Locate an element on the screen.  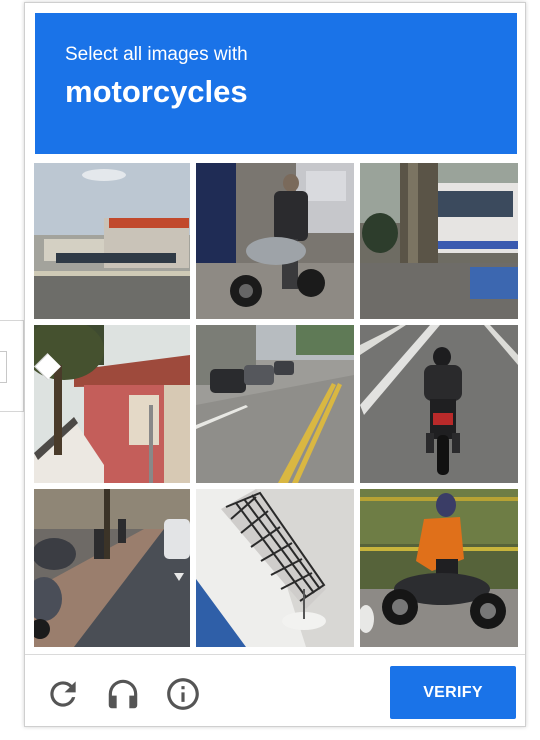
footer-divider is located at coordinates (275, 654).